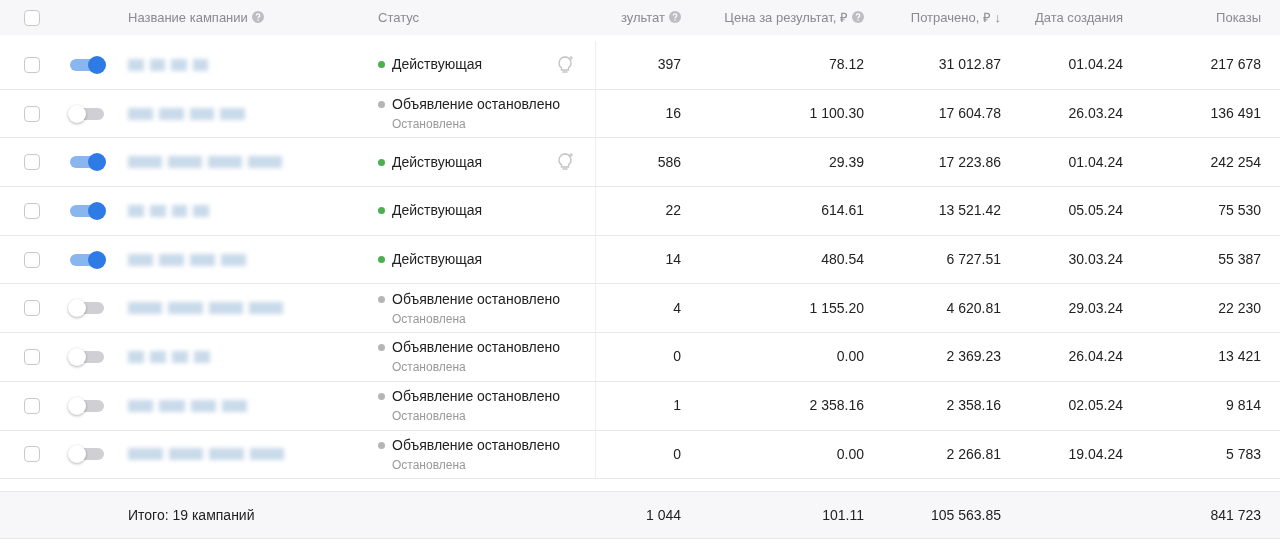 The image size is (1280, 556). I want to click on table-cell: 29.39, so click(846, 161).